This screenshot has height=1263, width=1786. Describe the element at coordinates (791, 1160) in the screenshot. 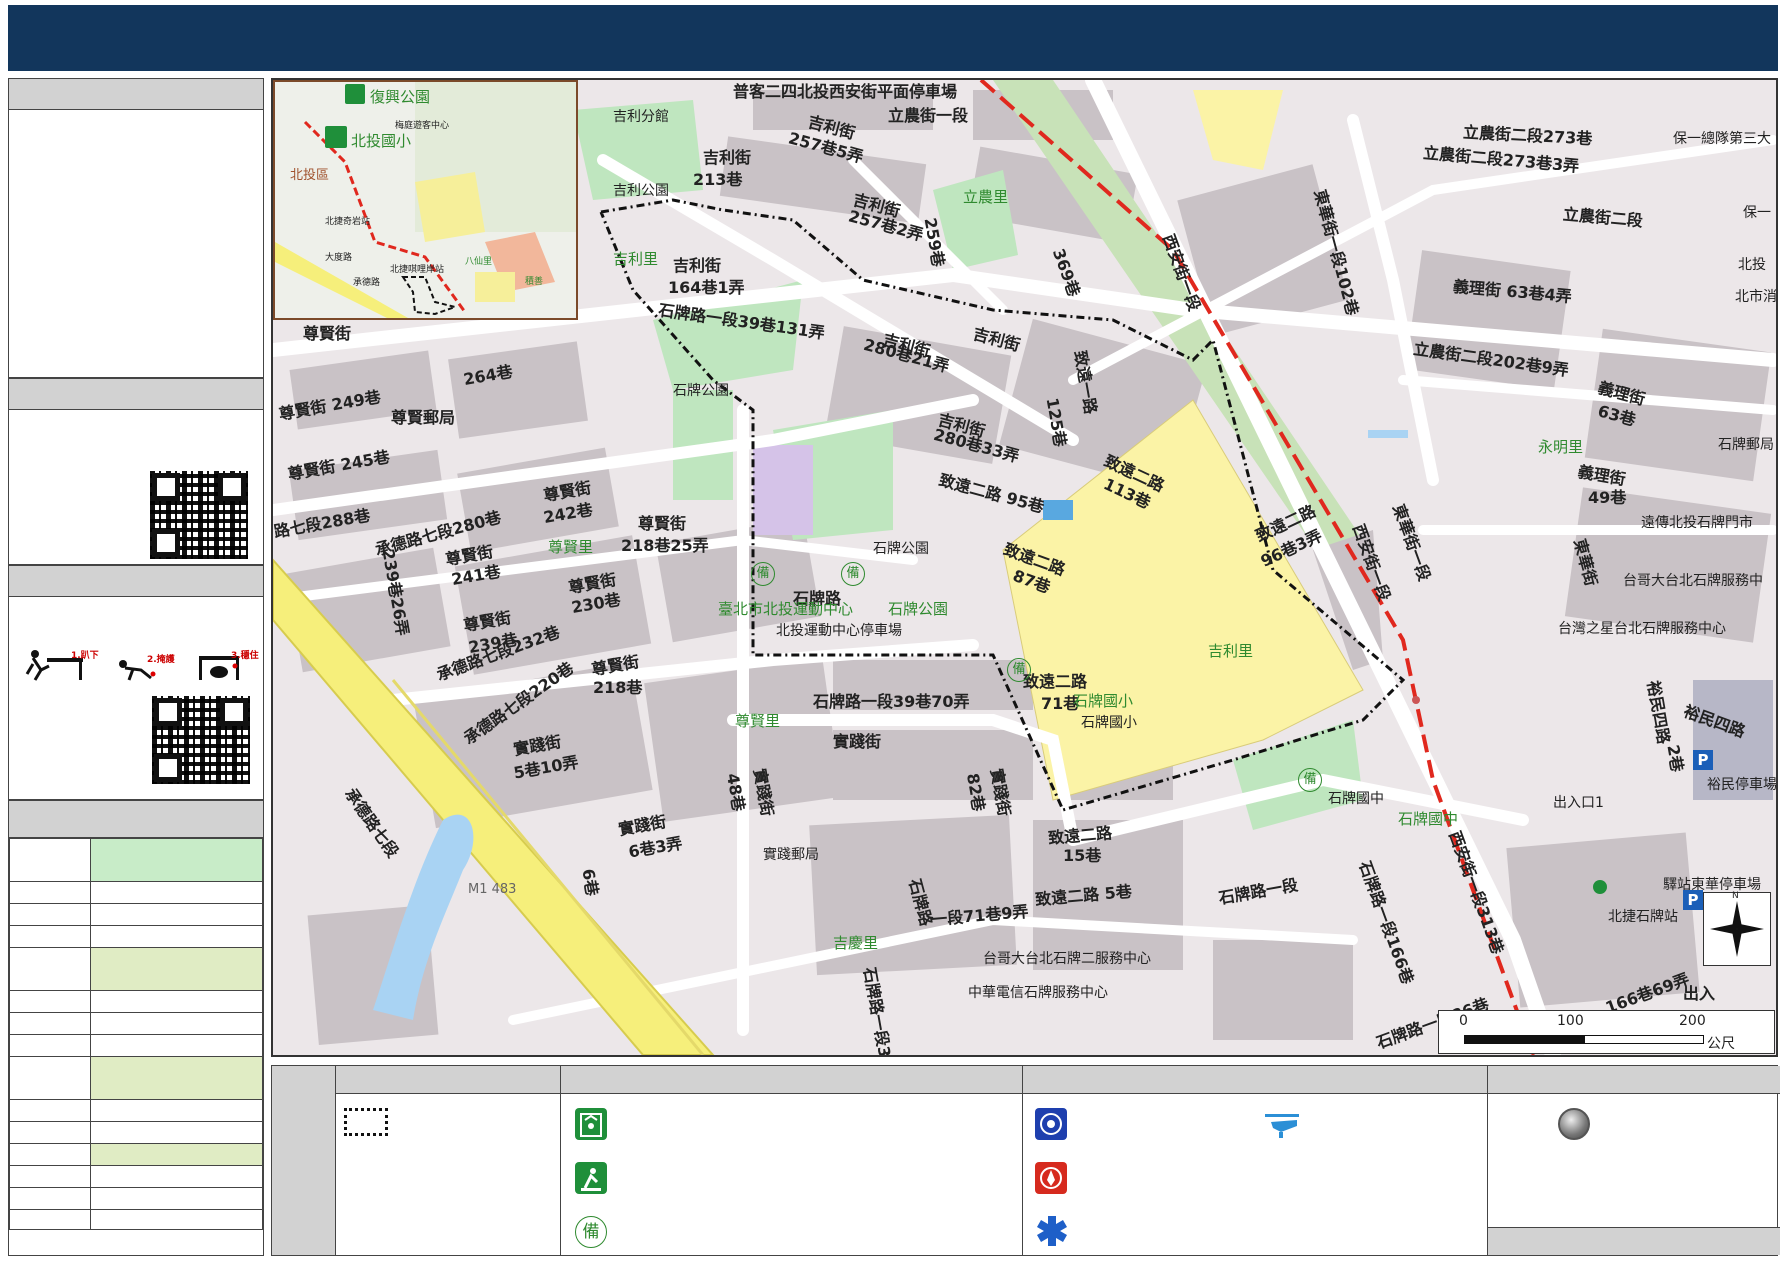

I see `legend-col-shelter: 備` at that location.